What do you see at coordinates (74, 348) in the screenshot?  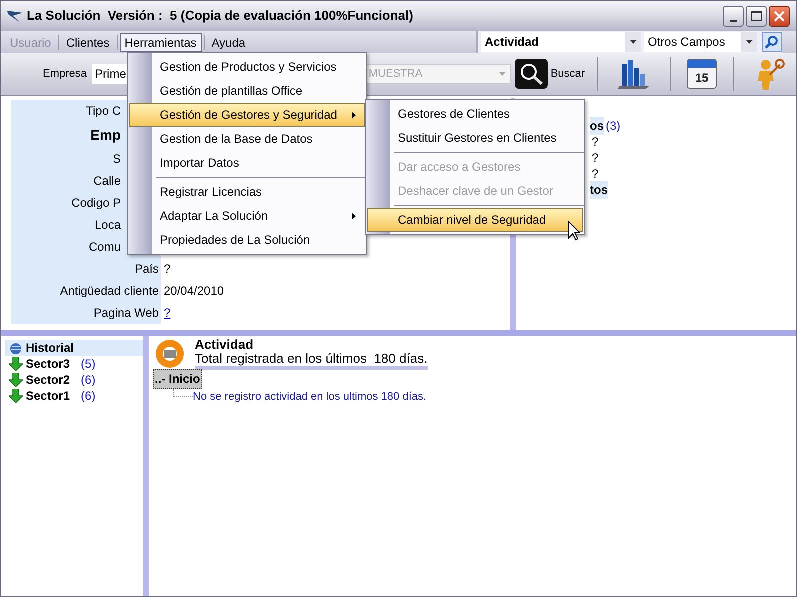 I see `tree-item: Historial` at bounding box center [74, 348].